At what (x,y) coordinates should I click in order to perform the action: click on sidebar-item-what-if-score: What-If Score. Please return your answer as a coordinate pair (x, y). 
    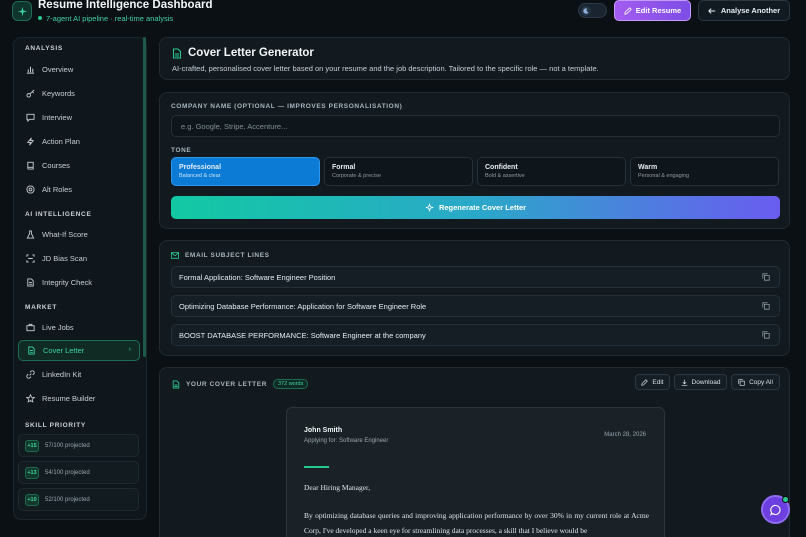
    Looking at the image, I should click on (79, 234).